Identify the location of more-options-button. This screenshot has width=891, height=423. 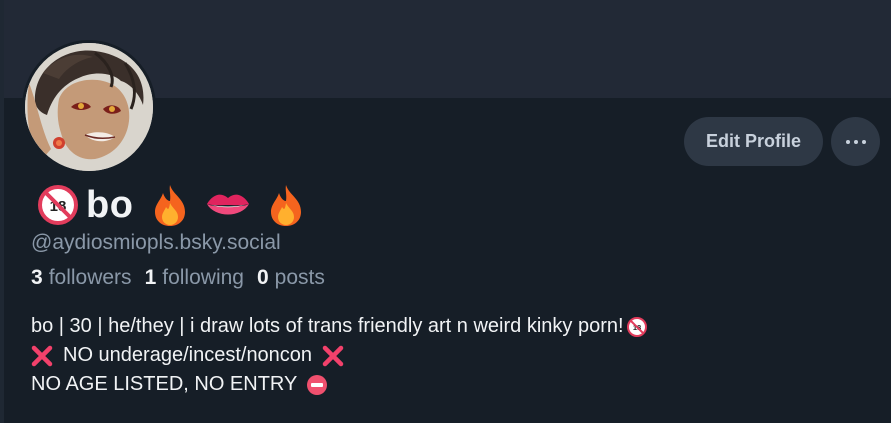
(855, 141).